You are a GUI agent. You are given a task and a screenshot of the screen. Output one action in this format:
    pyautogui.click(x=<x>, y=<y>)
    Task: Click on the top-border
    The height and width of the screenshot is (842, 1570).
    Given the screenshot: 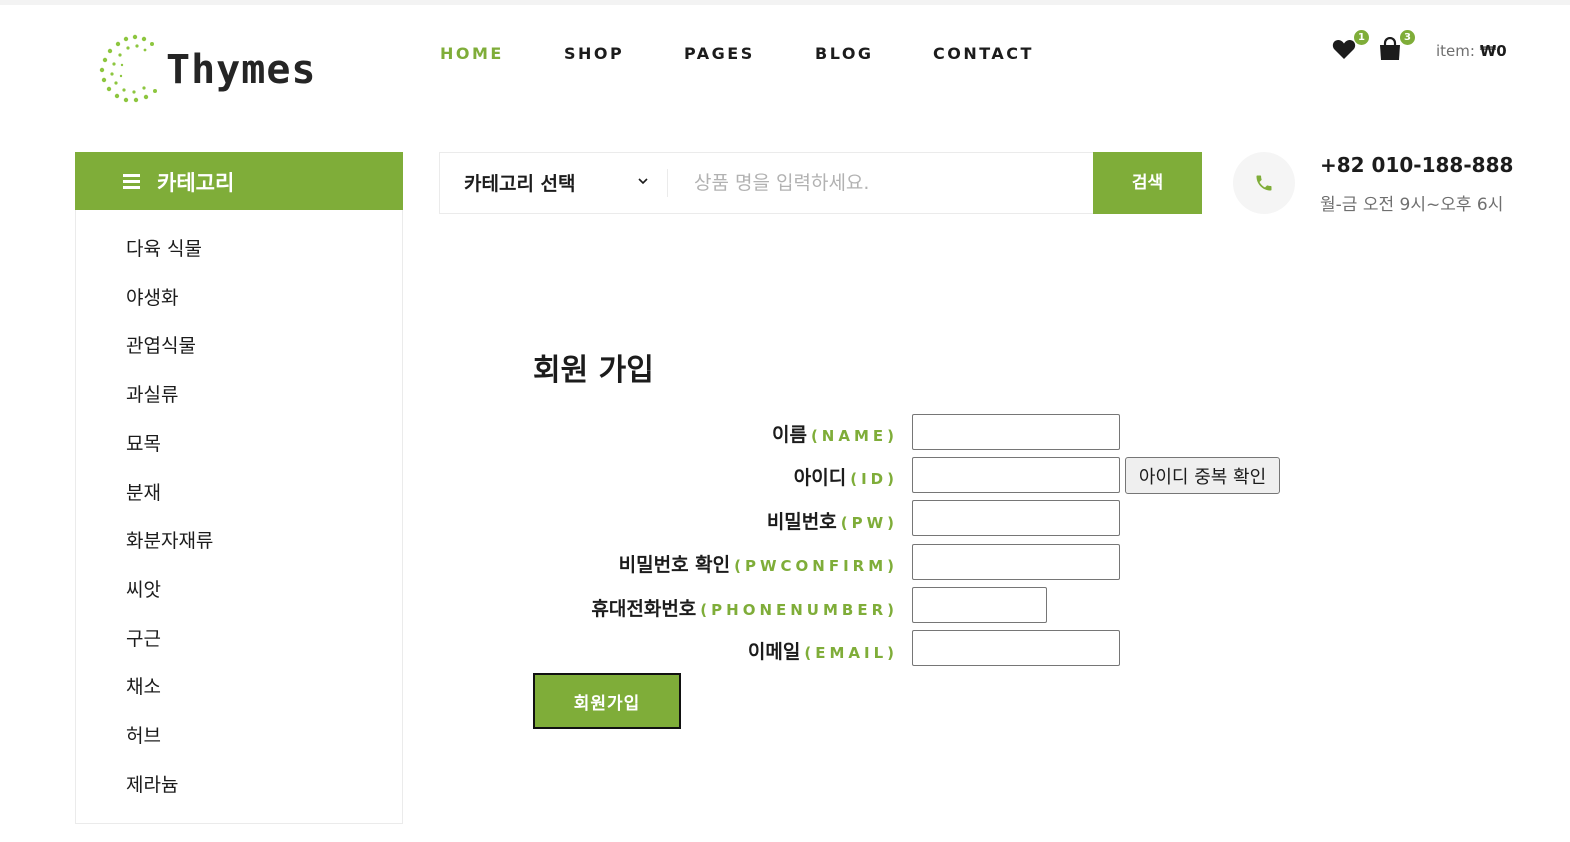 What is the action you would take?
    pyautogui.click(x=785, y=2)
    